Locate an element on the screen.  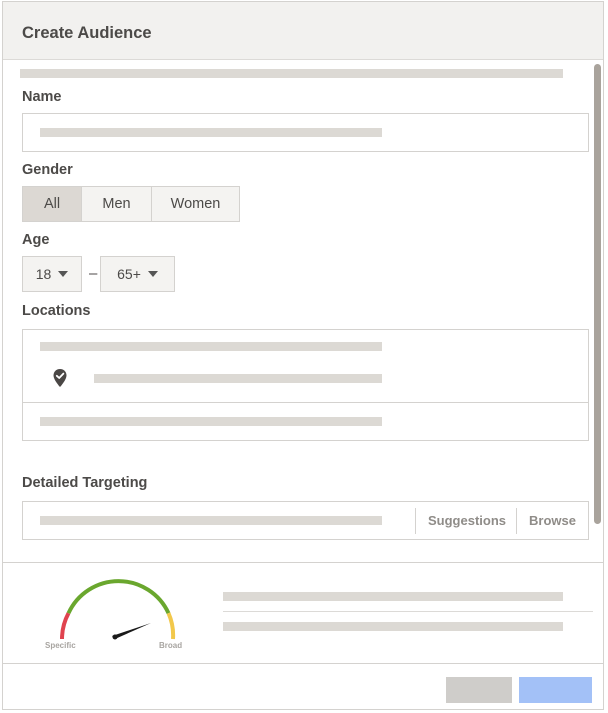
age-max-value: 65+ is located at coordinates (129, 274).